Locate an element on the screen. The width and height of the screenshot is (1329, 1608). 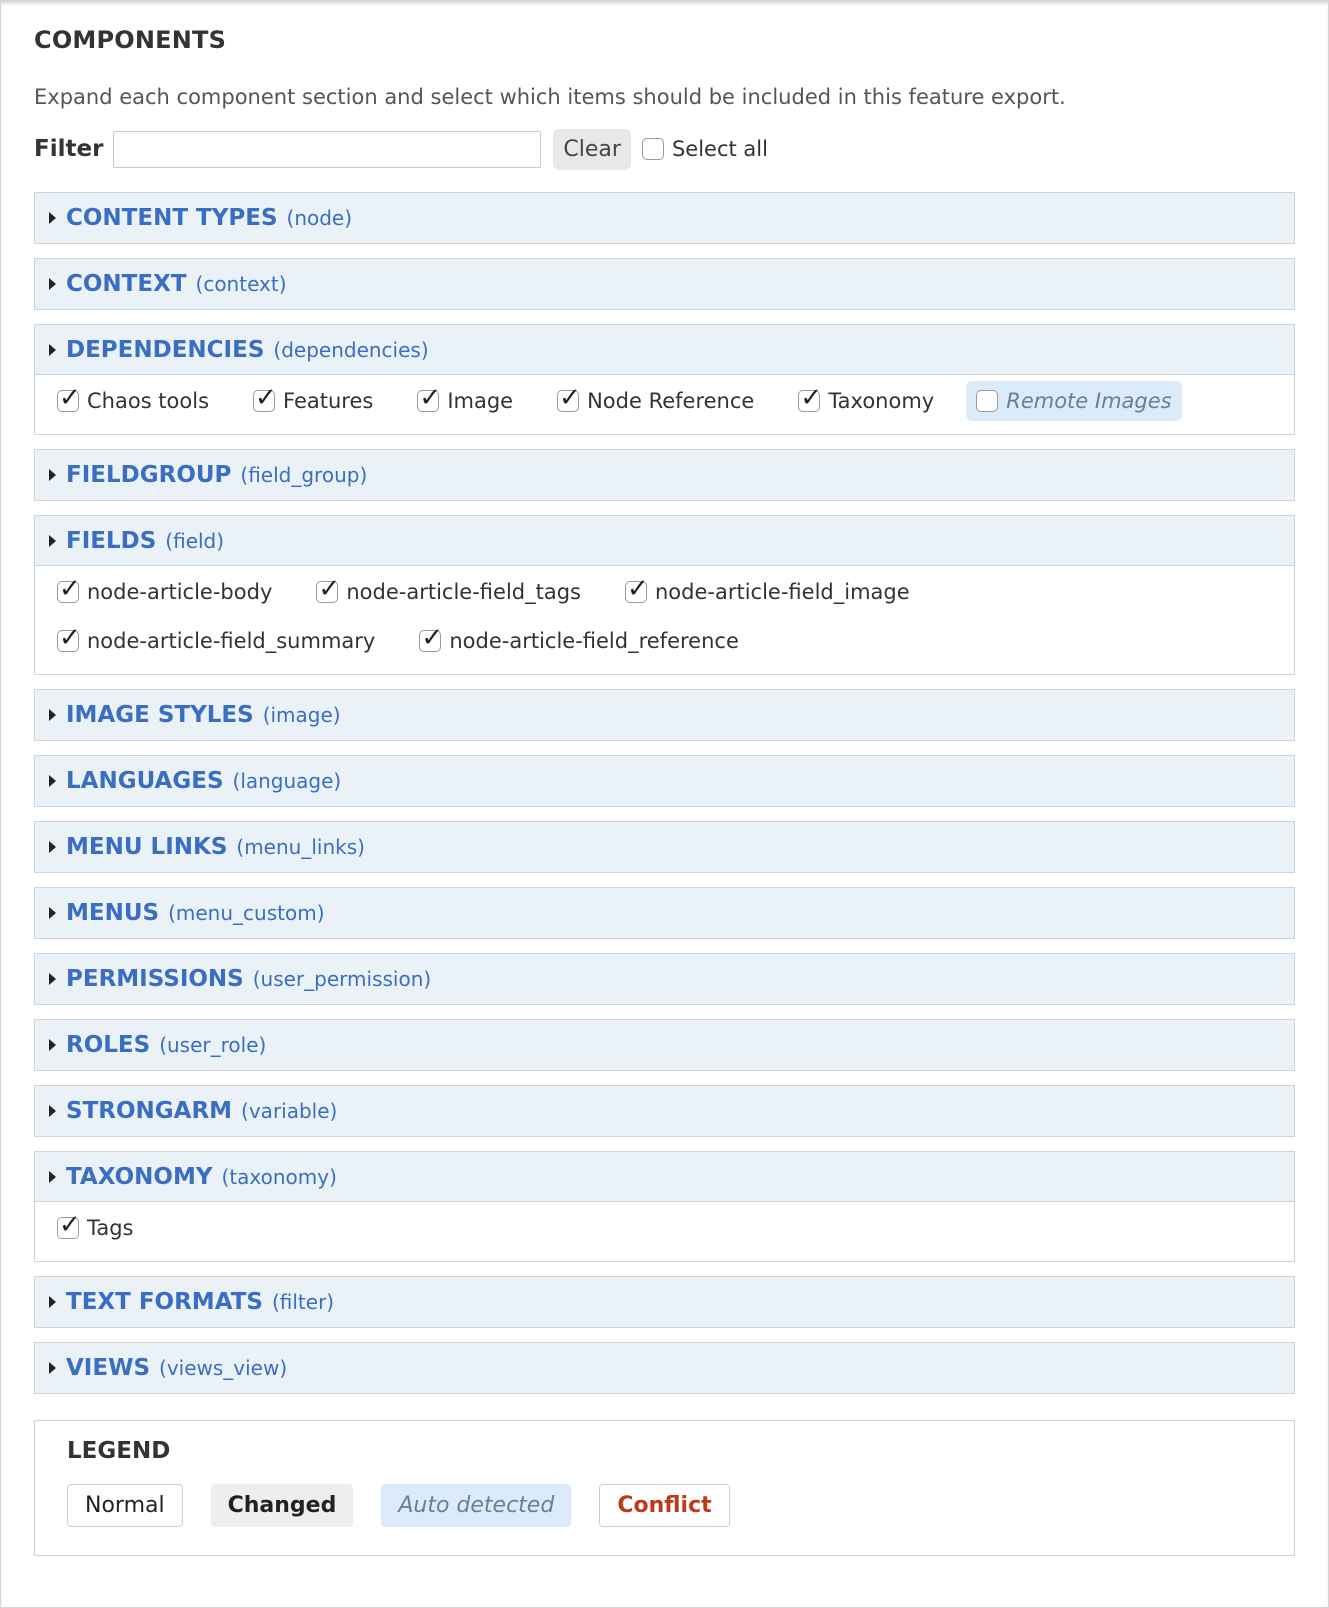
component-section: MENU LINKS (menu_links) is located at coordinates (664, 847).